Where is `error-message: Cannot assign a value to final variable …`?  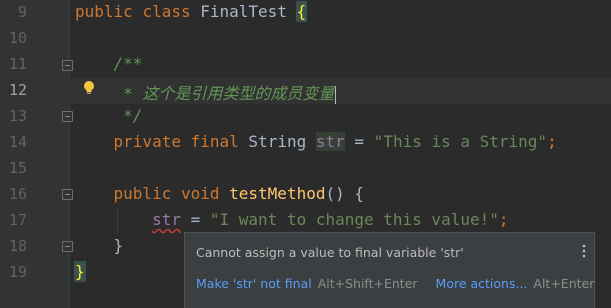 error-message: Cannot assign a value to final variable … is located at coordinates (330, 252).